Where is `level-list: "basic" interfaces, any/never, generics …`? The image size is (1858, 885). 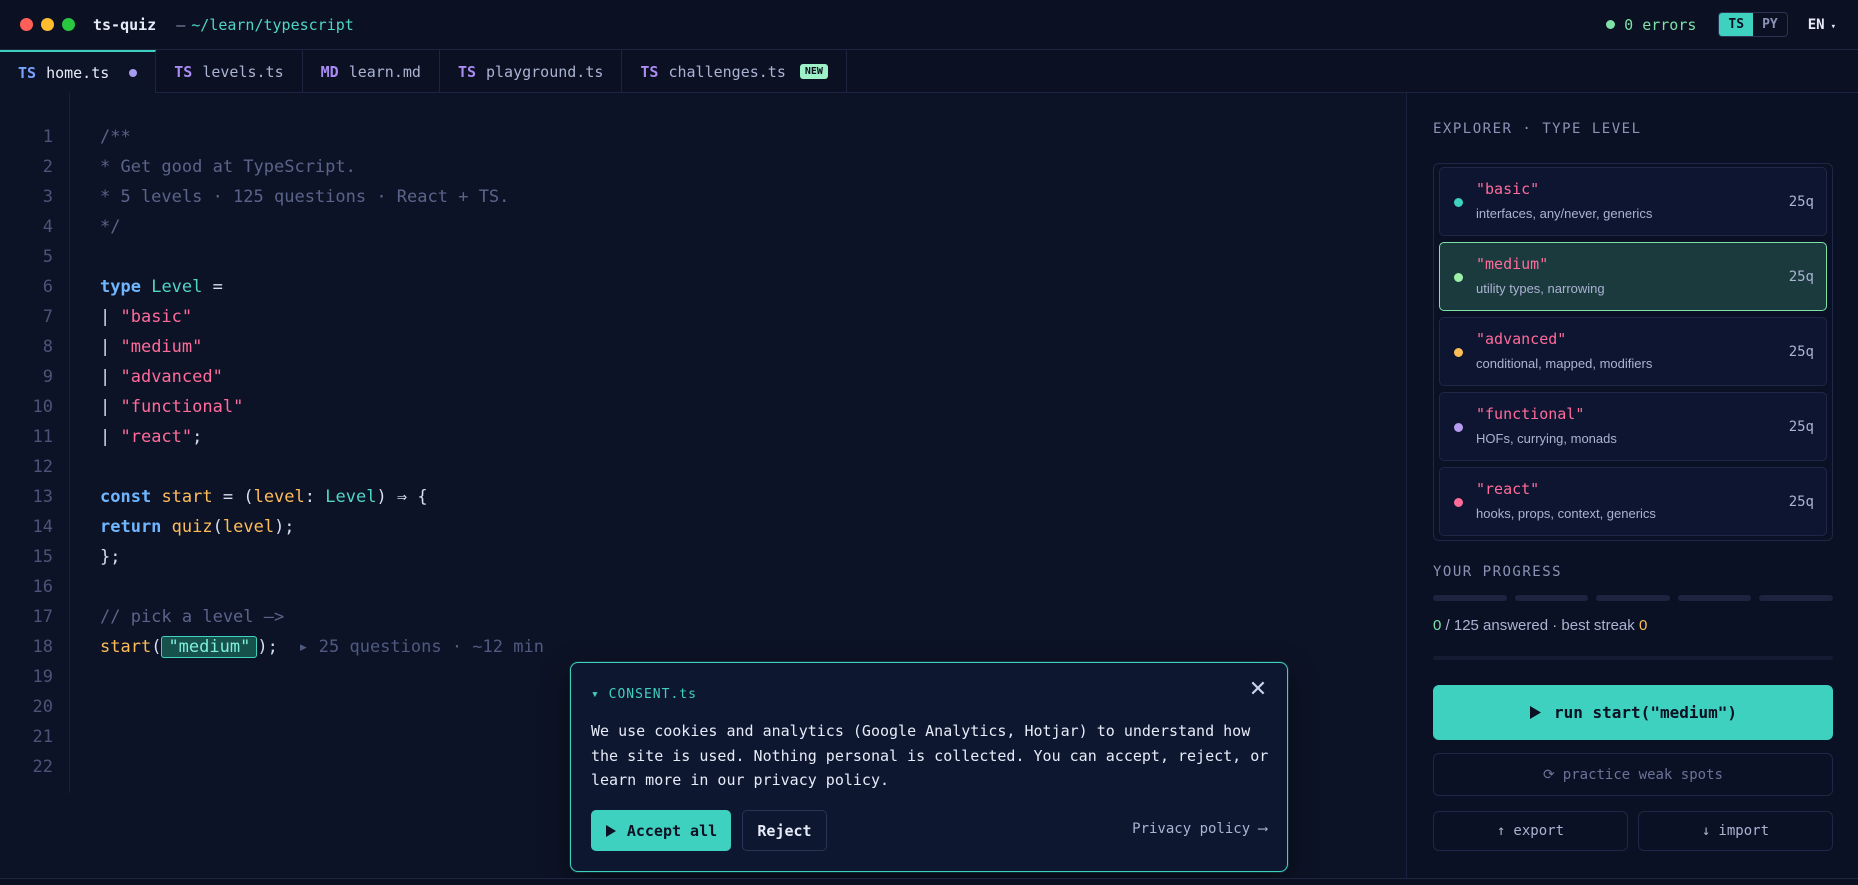
level-list: "basic" interfaces, any/never, generics … is located at coordinates (1633, 352).